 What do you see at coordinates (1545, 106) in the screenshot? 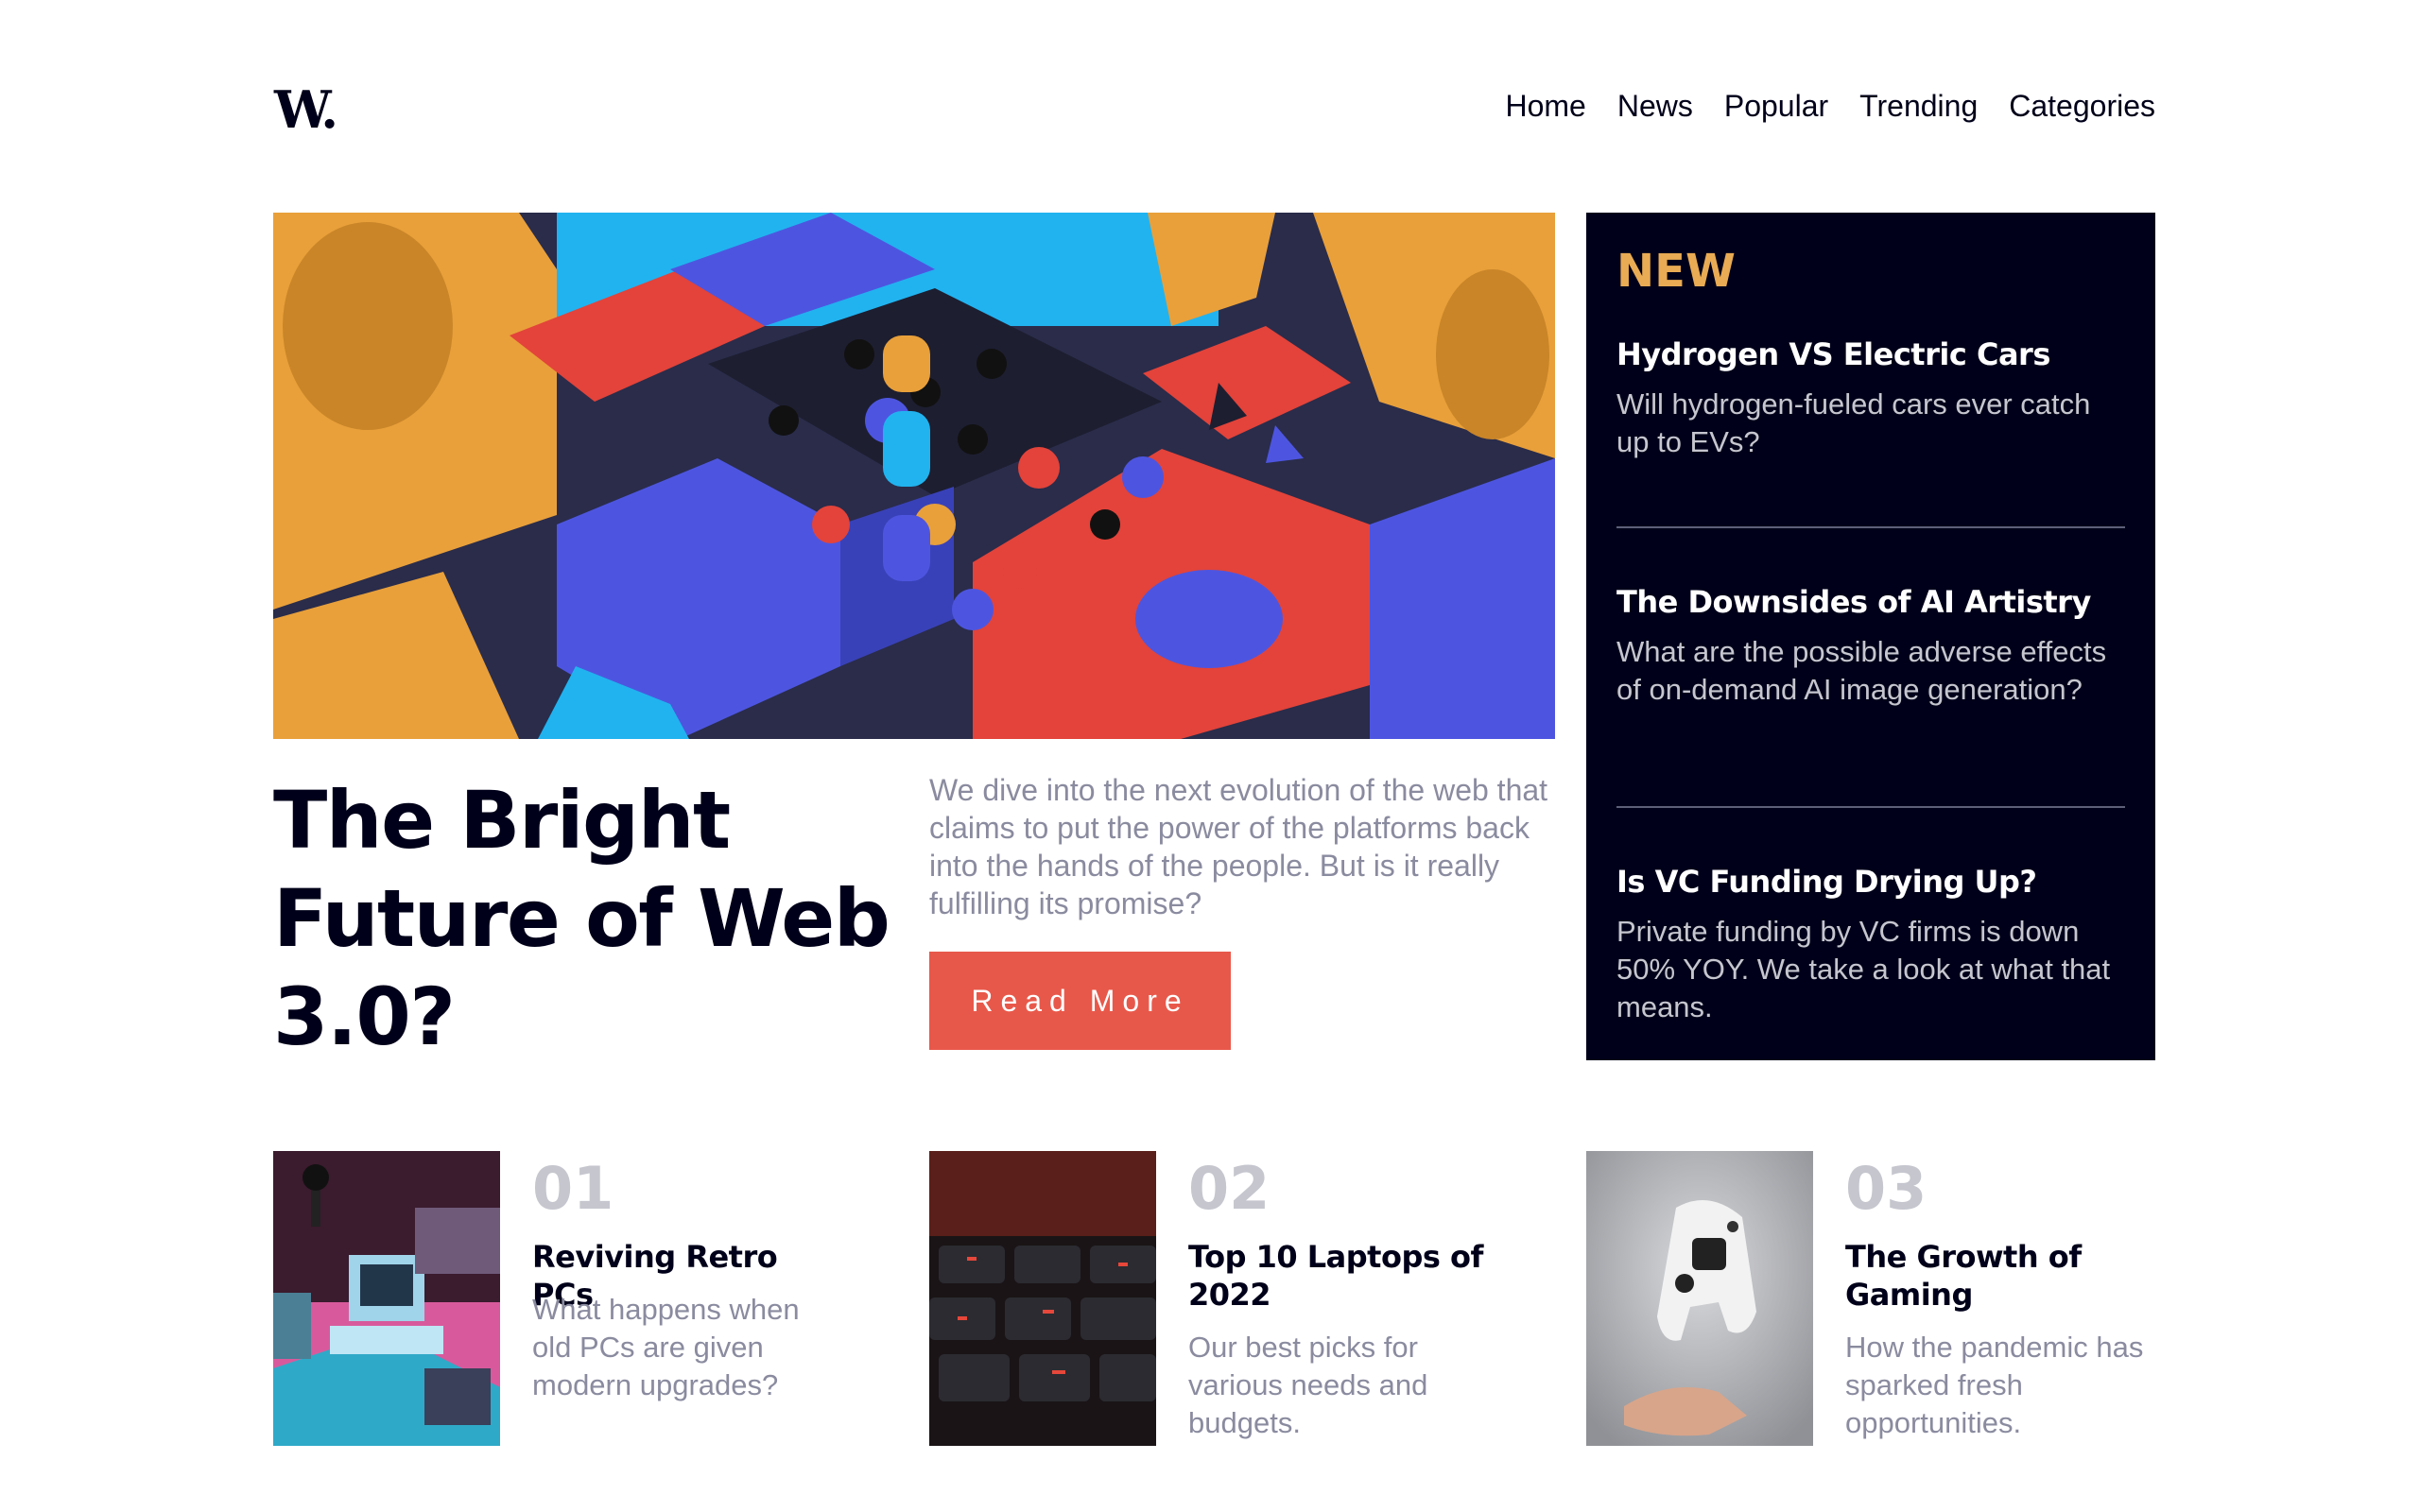
I see `nav-home: Home` at bounding box center [1545, 106].